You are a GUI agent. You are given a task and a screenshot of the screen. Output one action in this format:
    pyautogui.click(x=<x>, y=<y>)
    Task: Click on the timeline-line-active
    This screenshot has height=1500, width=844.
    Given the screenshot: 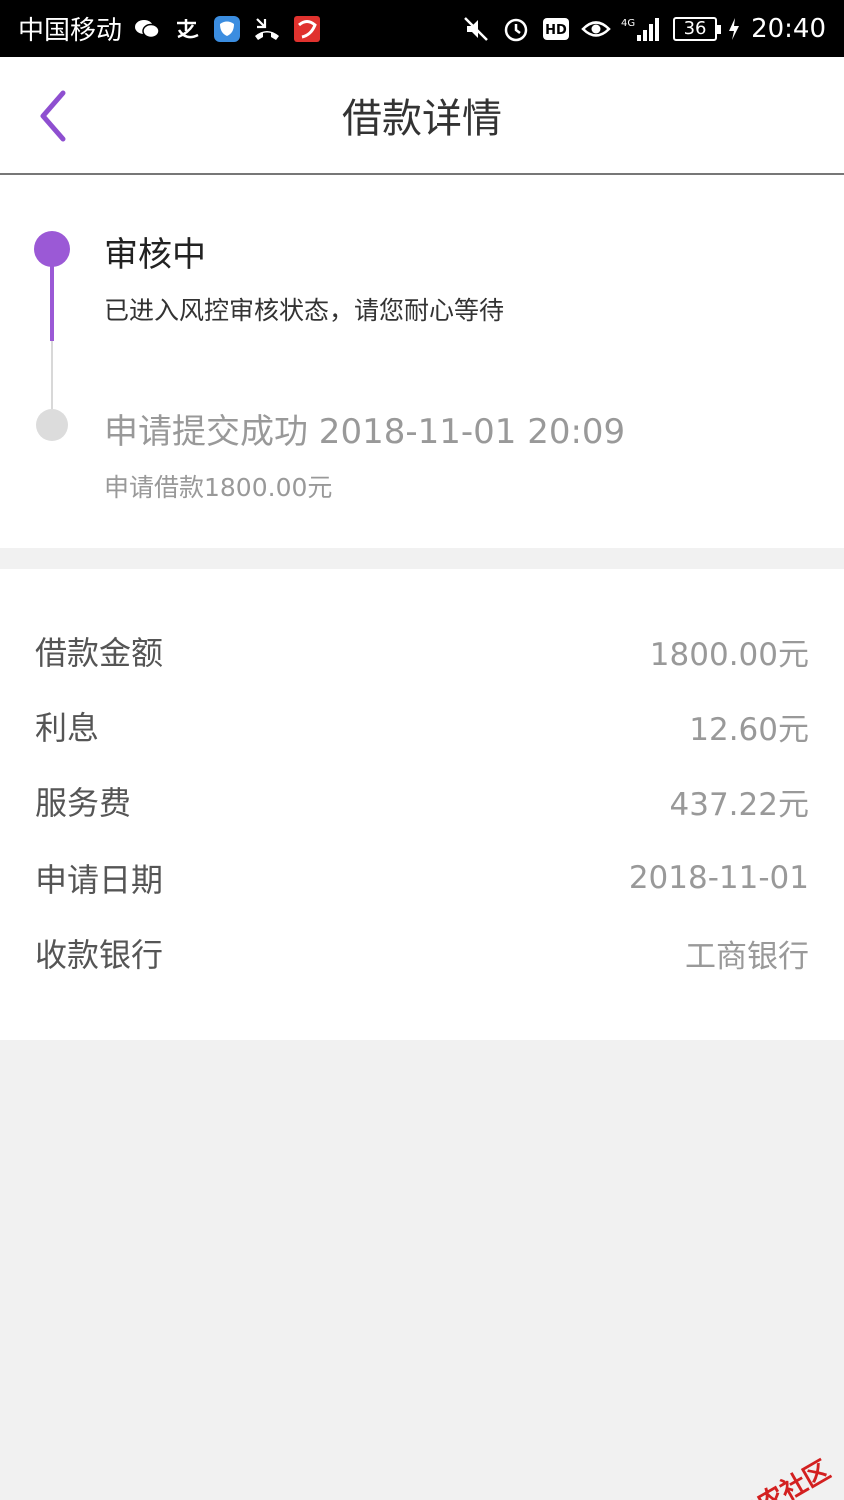 What is the action you would take?
    pyautogui.click(x=52, y=303)
    